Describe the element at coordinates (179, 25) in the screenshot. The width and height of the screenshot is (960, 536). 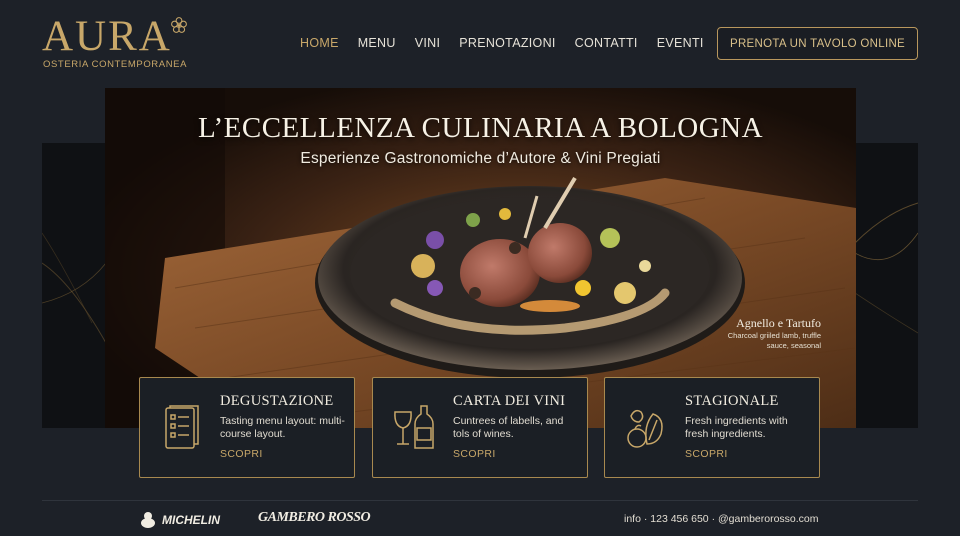
I see `flower-icon` at that location.